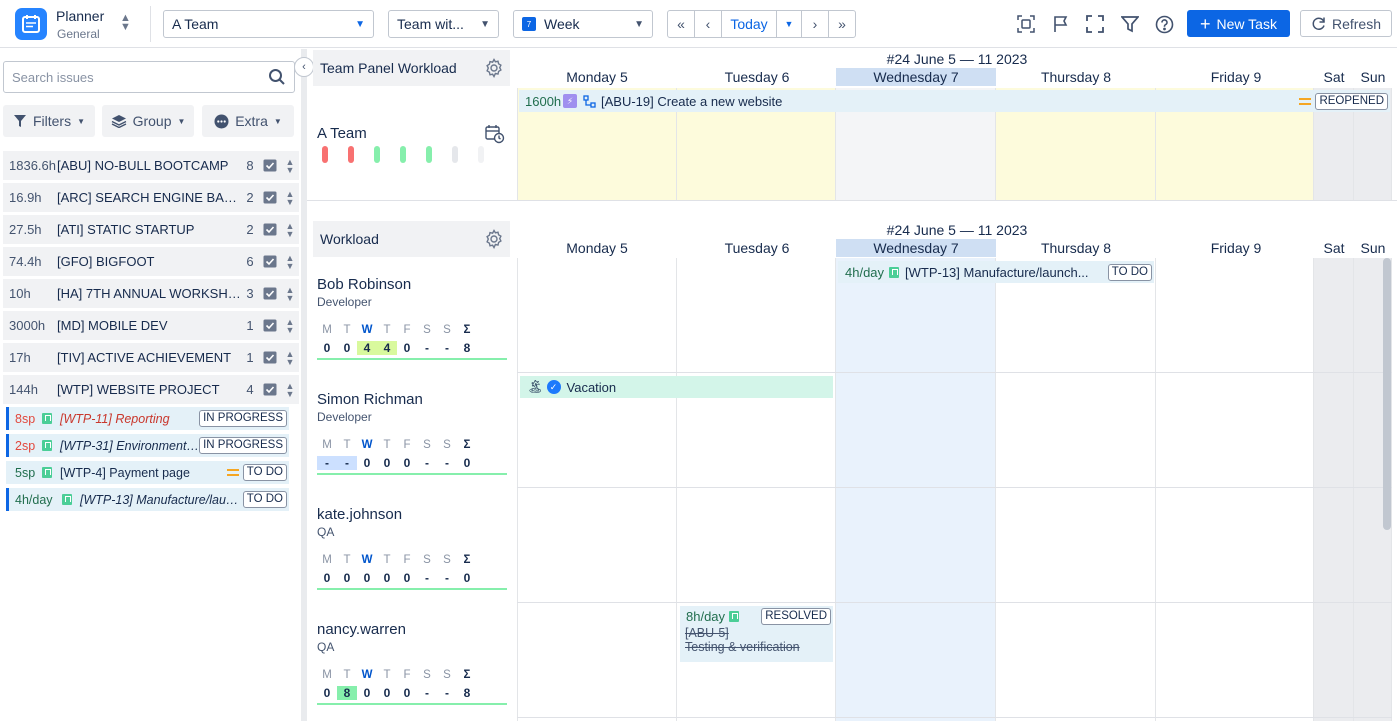 This screenshot has height=721, width=1397. Describe the element at coordinates (481, 154) in the screenshot. I see `capacity-bar` at that location.